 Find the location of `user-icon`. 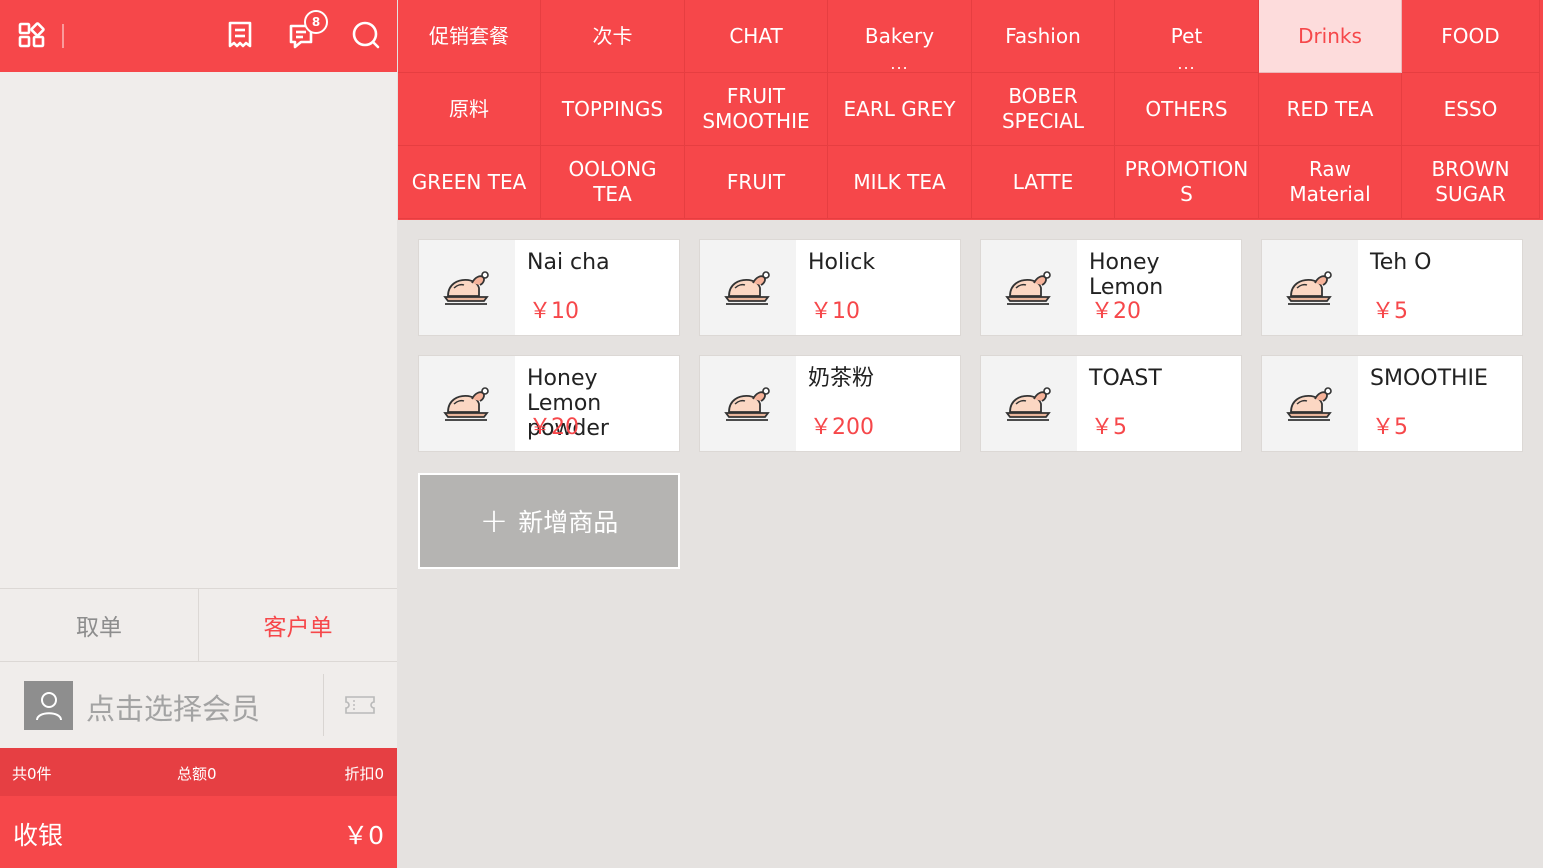

user-icon is located at coordinates (48, 705).